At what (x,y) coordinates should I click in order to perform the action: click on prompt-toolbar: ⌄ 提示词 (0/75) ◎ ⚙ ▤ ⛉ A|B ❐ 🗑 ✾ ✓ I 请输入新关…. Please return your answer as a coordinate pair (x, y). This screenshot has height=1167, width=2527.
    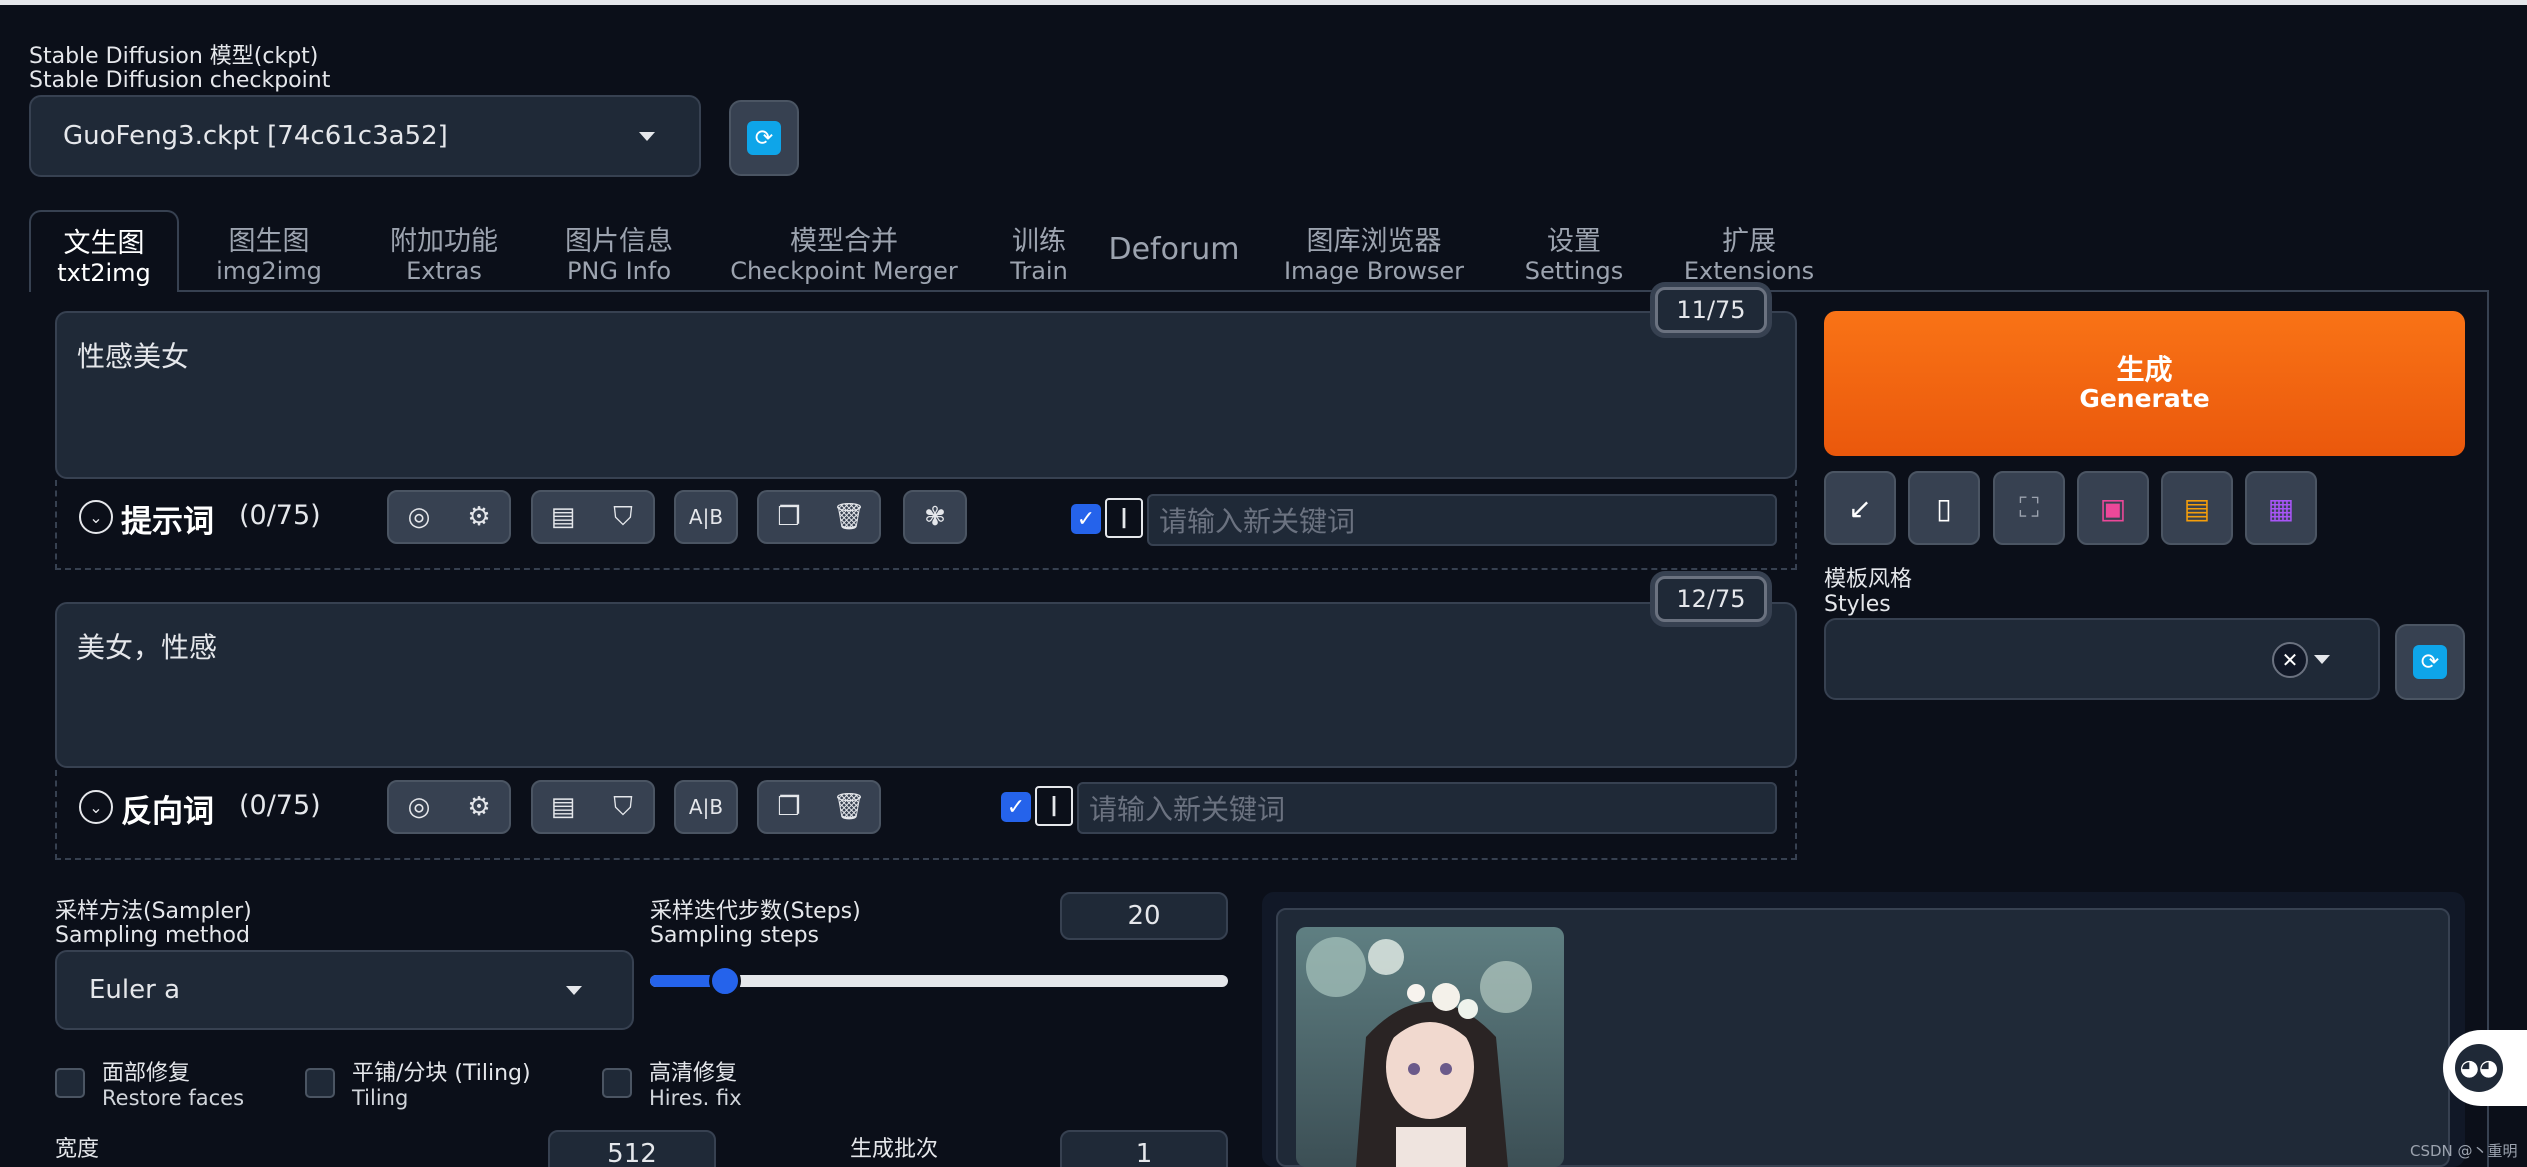
    Looking at the image, I should click on (926, 525).